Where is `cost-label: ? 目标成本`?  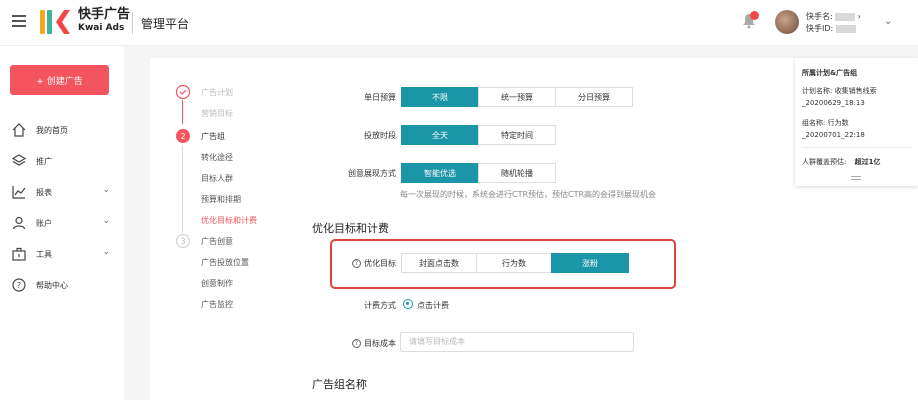
cost-label: ? 目标成本 is located at coordinates (358, 343).